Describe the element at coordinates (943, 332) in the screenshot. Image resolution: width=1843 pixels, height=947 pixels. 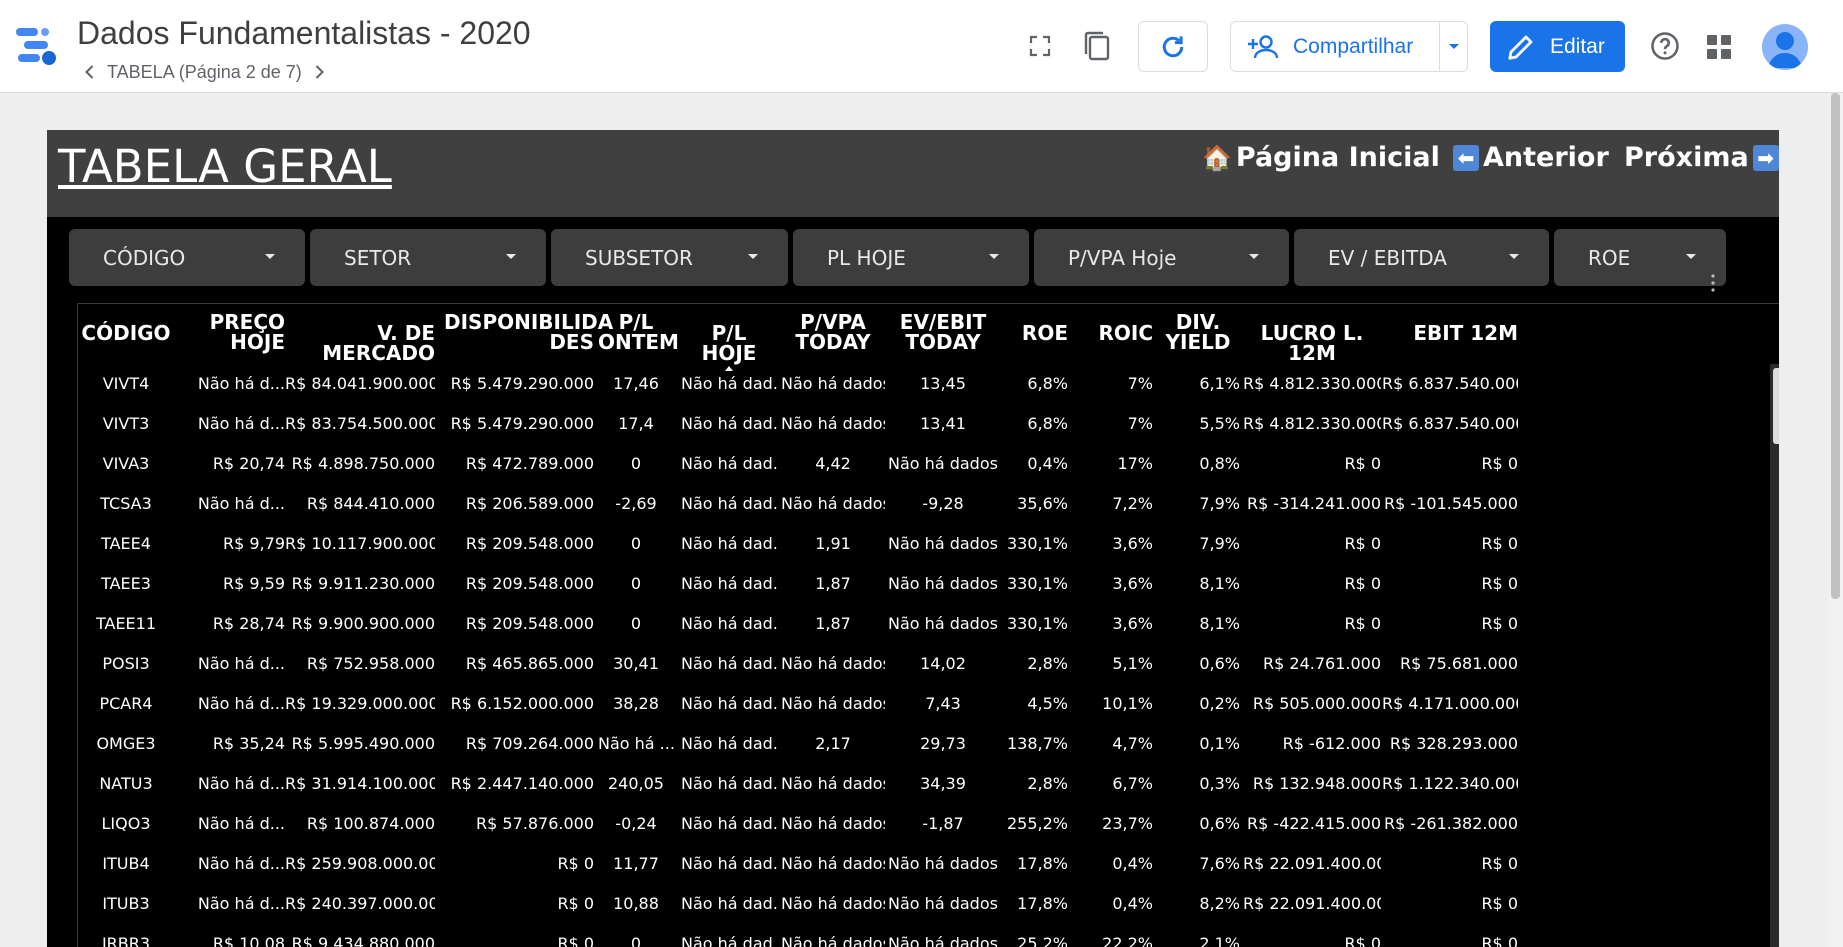
I see `column-header: EV/EBIT TODAY` at that location.